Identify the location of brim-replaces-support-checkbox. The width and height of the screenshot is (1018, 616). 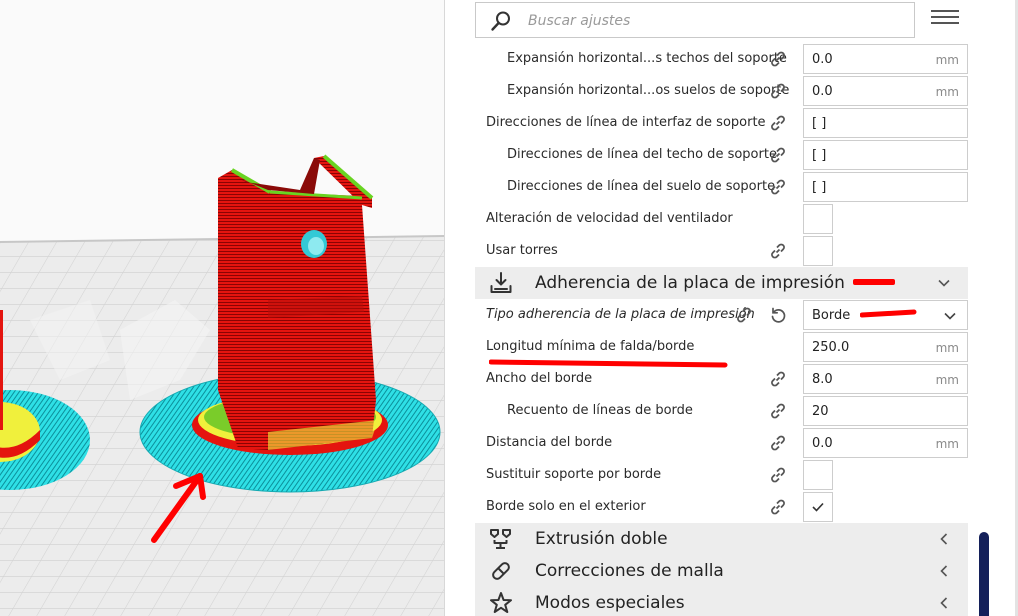
(818, 475).